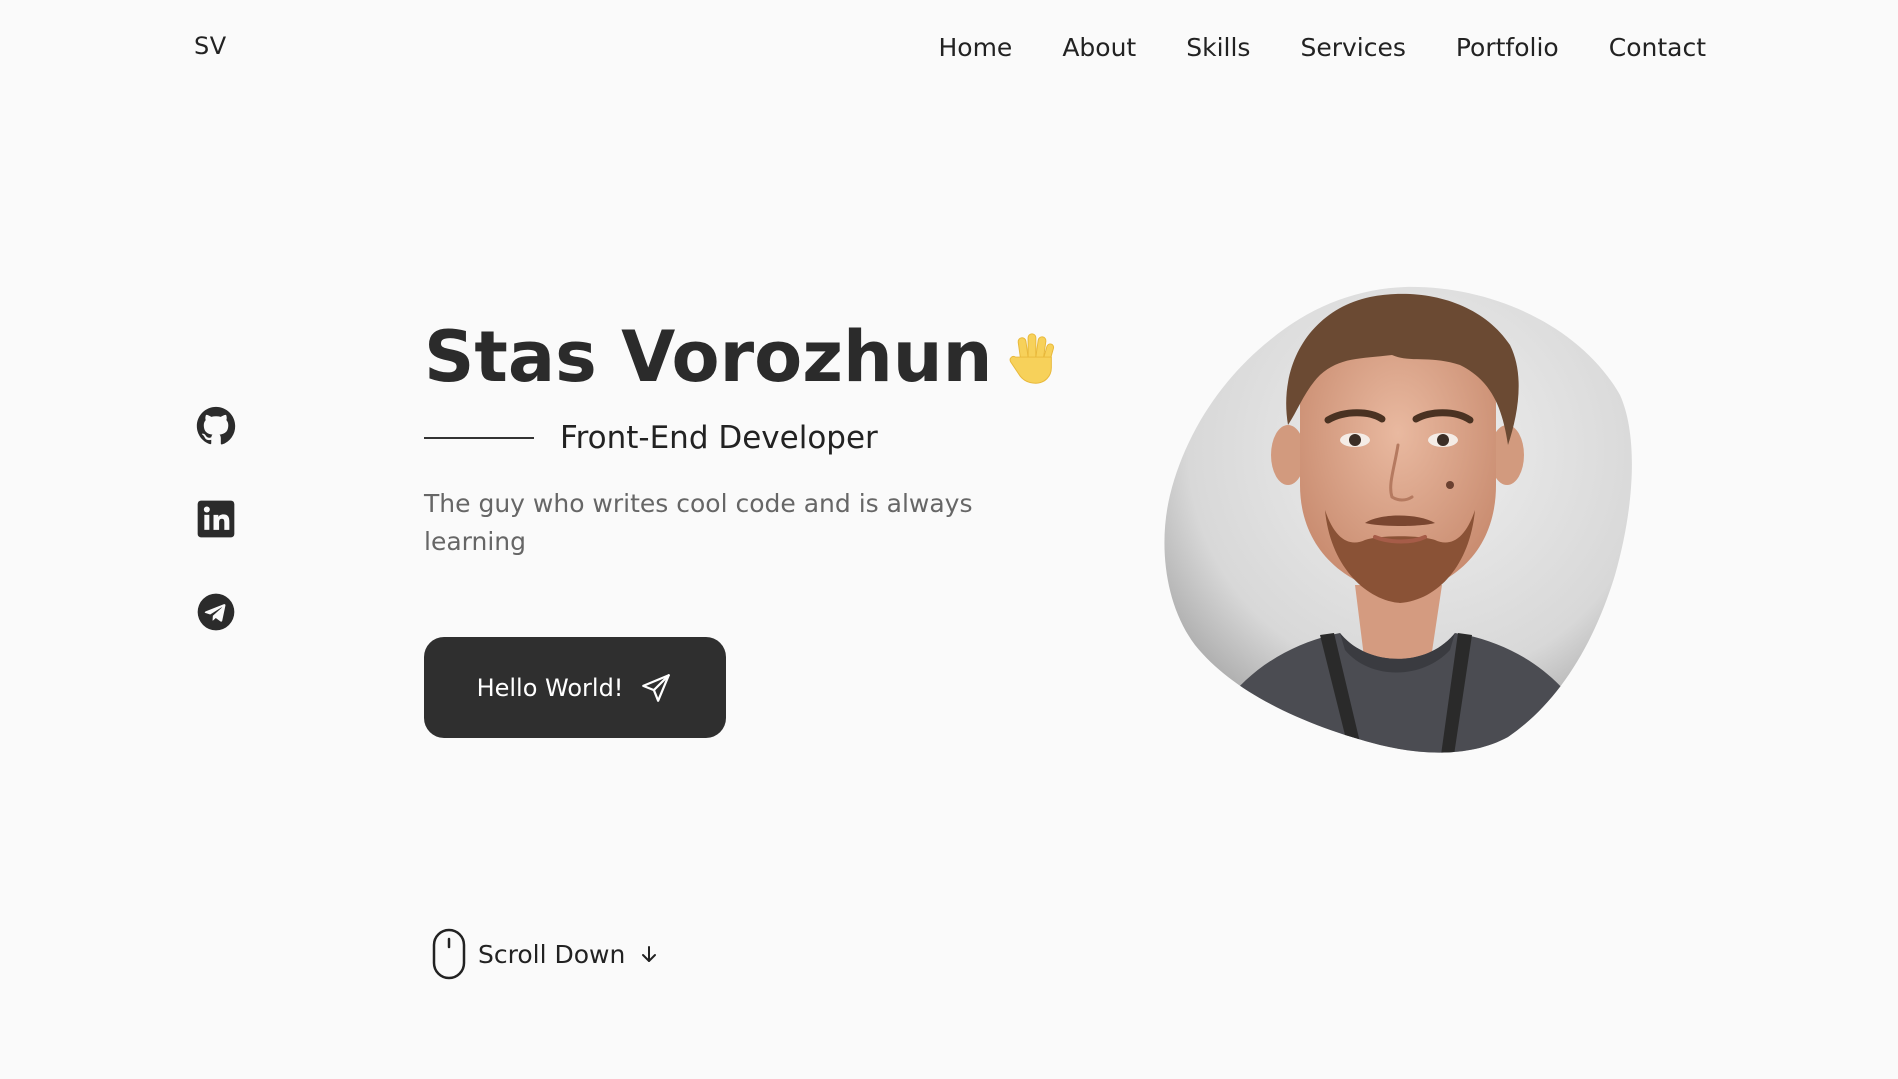 The width and height of the screenshot is (1898, 1079). Describe the element at coordinates (550, 687) in the screenshot. I see `hello-world-label: Hello World!` at that location.